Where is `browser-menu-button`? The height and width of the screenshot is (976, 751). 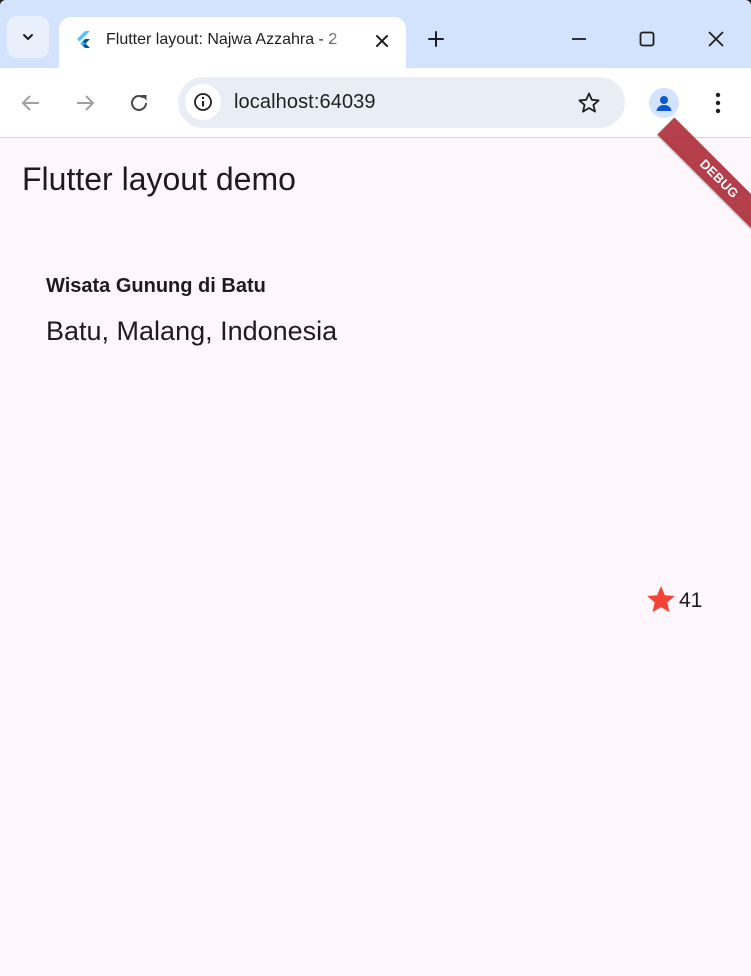 browser-menu-button is located at coordinates (718, 103).